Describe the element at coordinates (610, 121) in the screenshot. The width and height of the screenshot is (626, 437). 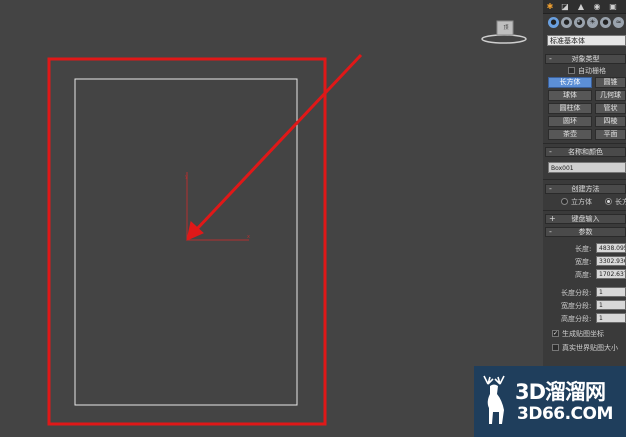
I see `pyramid-button: 四棱` at that location.